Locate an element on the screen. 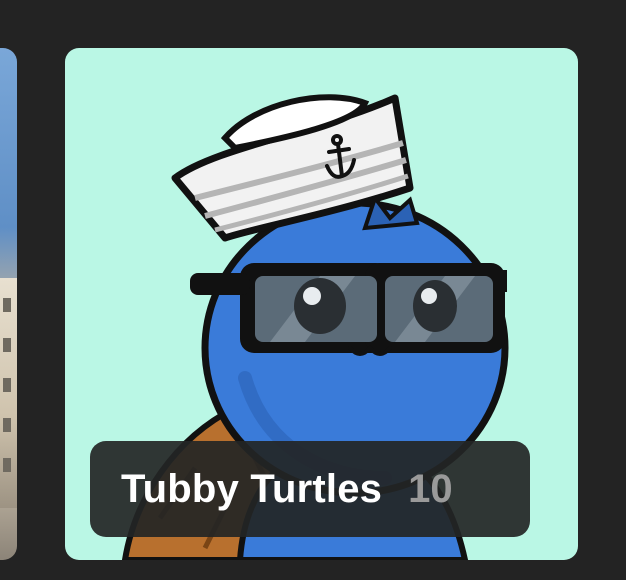  previous-collection-card is located at coordinates (8, 304).